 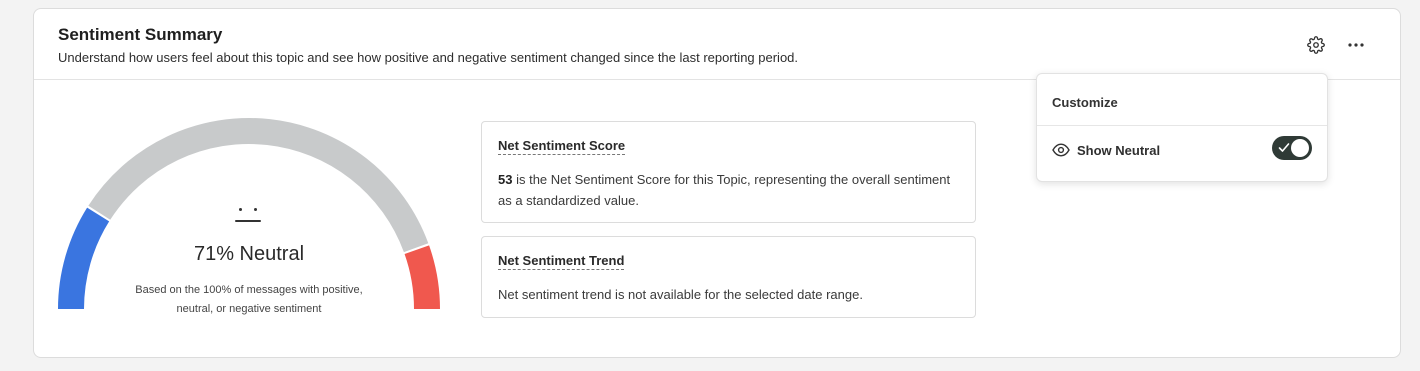 What do you see at coordinates (561, 261) in the screenshot?
I see `net-sentiment-trend-title: Net Sentiment Trend` at bounding box center [561, 261].